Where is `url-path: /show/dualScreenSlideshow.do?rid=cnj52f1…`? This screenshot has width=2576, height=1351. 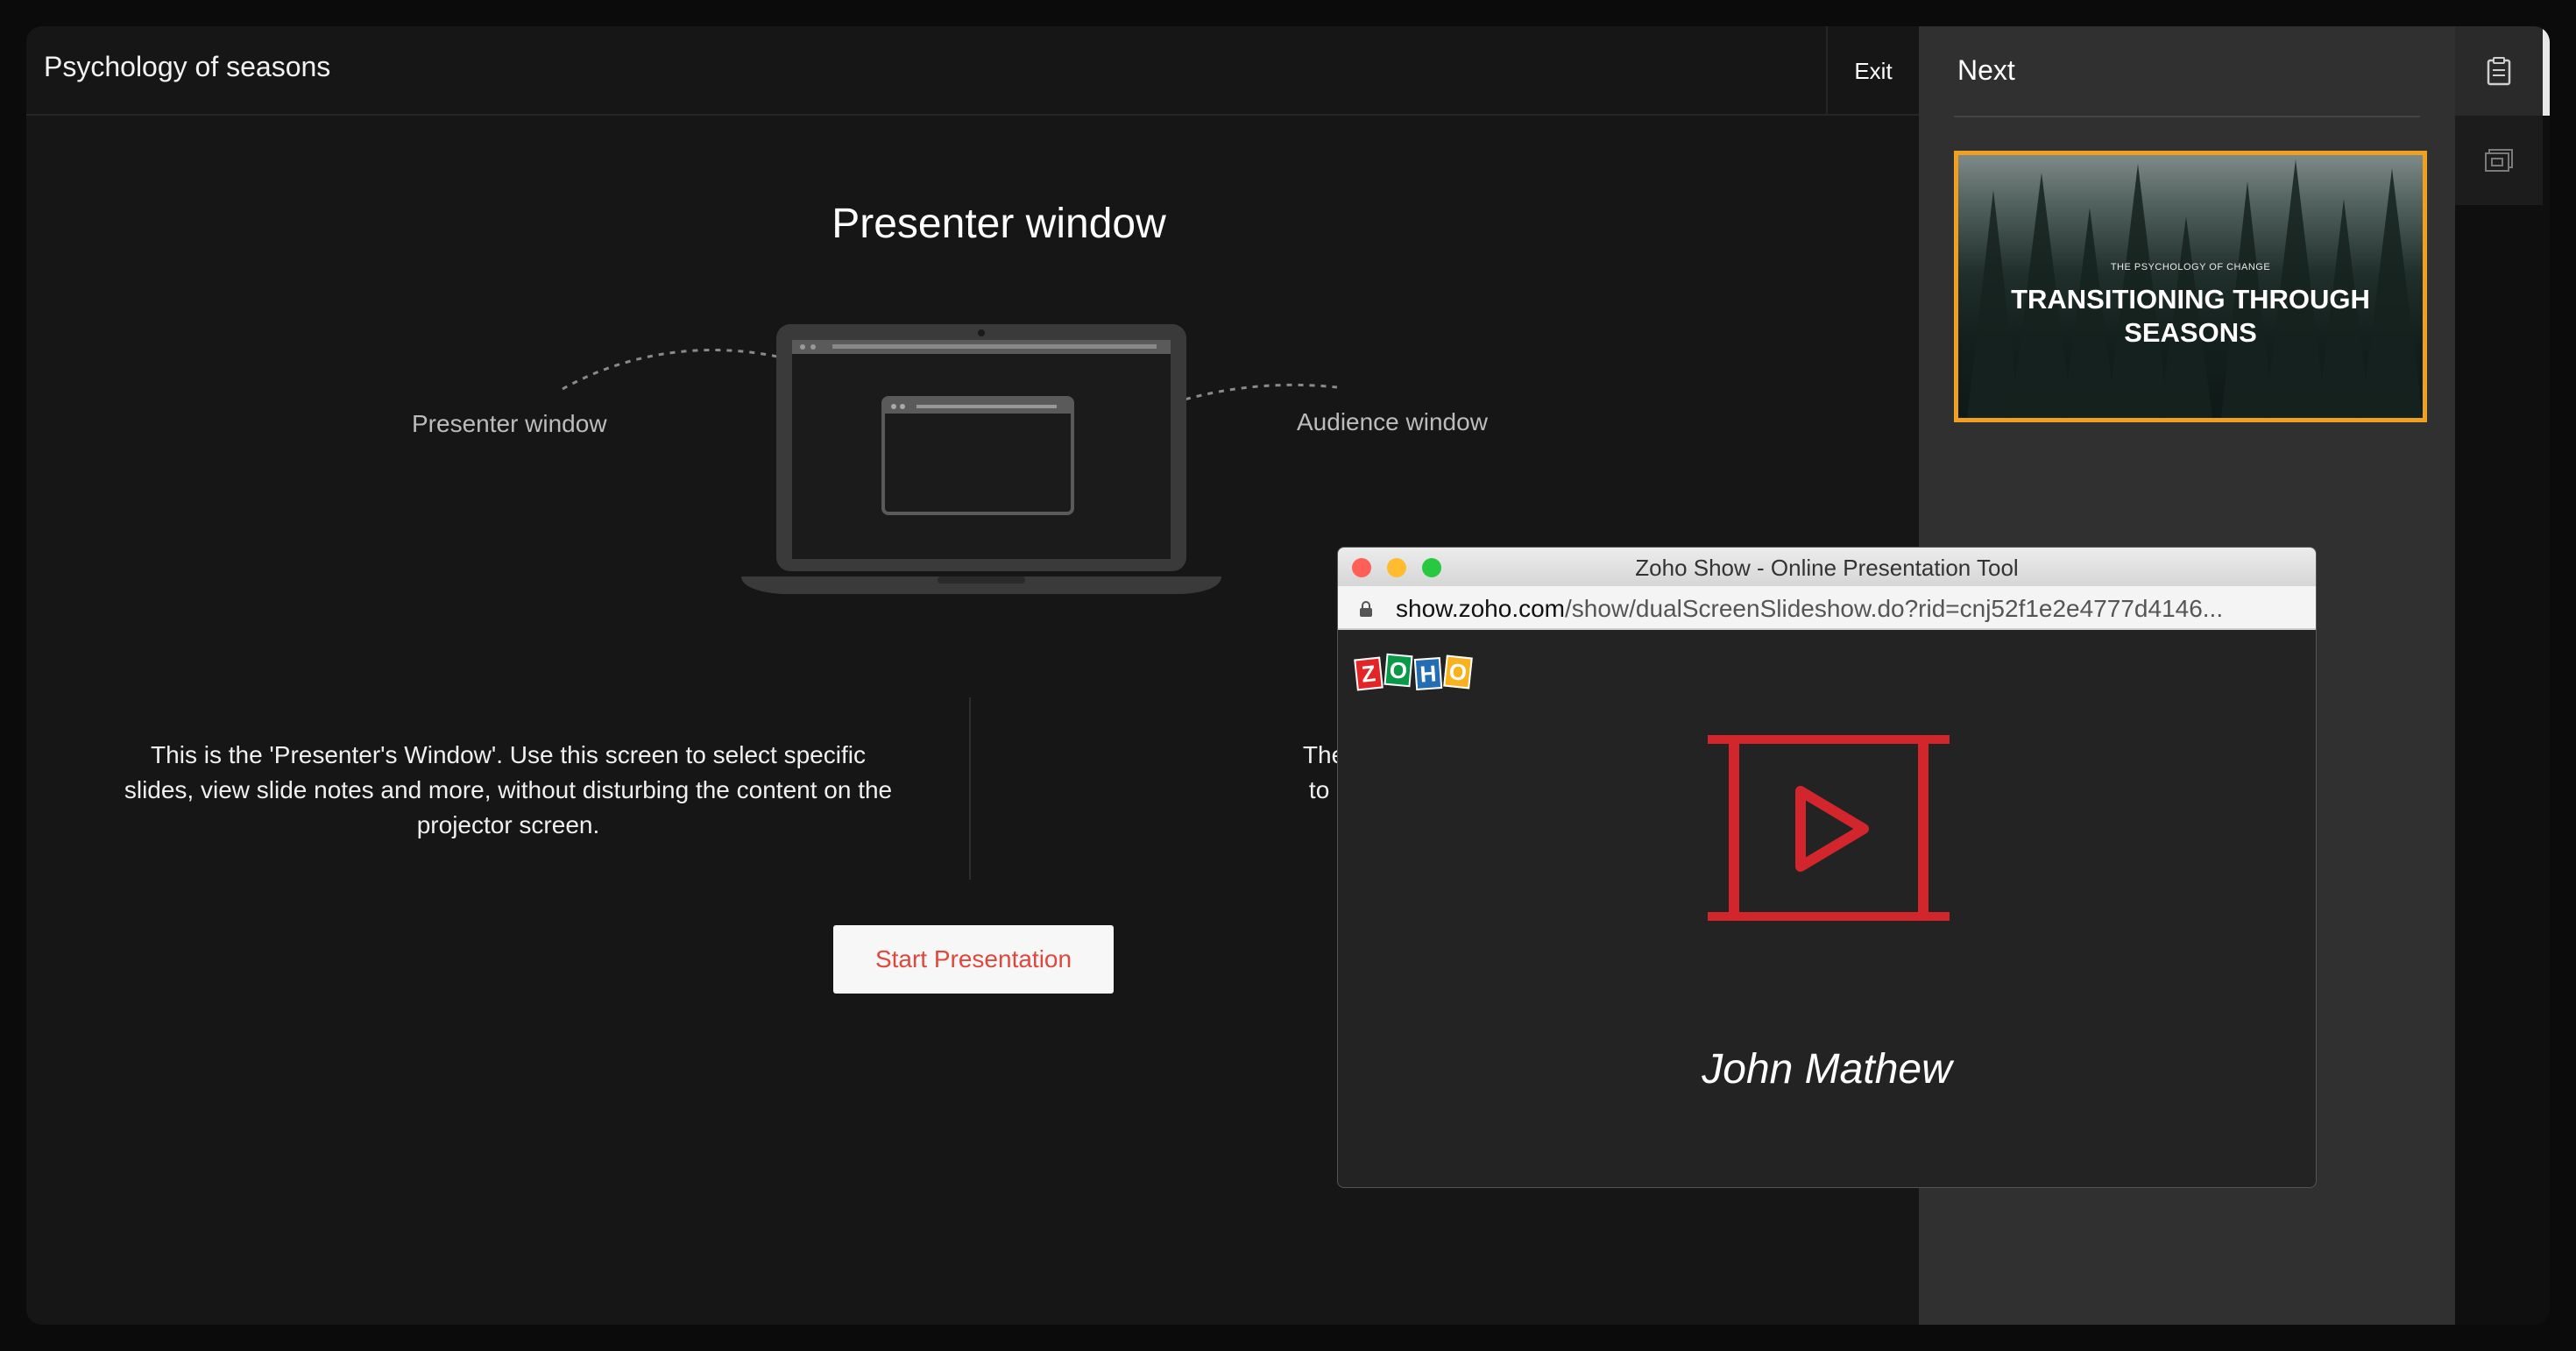 url-path: /show/dualScreenSlideshow.do?rid=cnj52f1… is located at coordinates (1894, 608).